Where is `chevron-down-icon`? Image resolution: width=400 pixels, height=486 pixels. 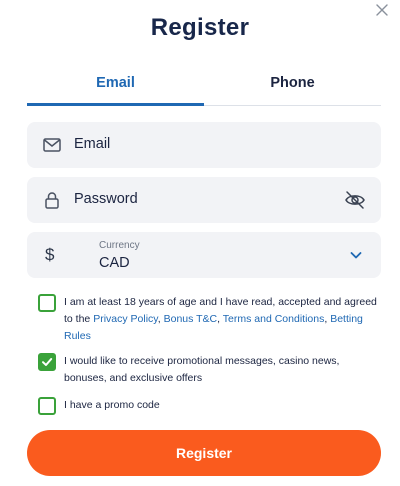 chevron-down-icon is located at coordinates (356, 255).